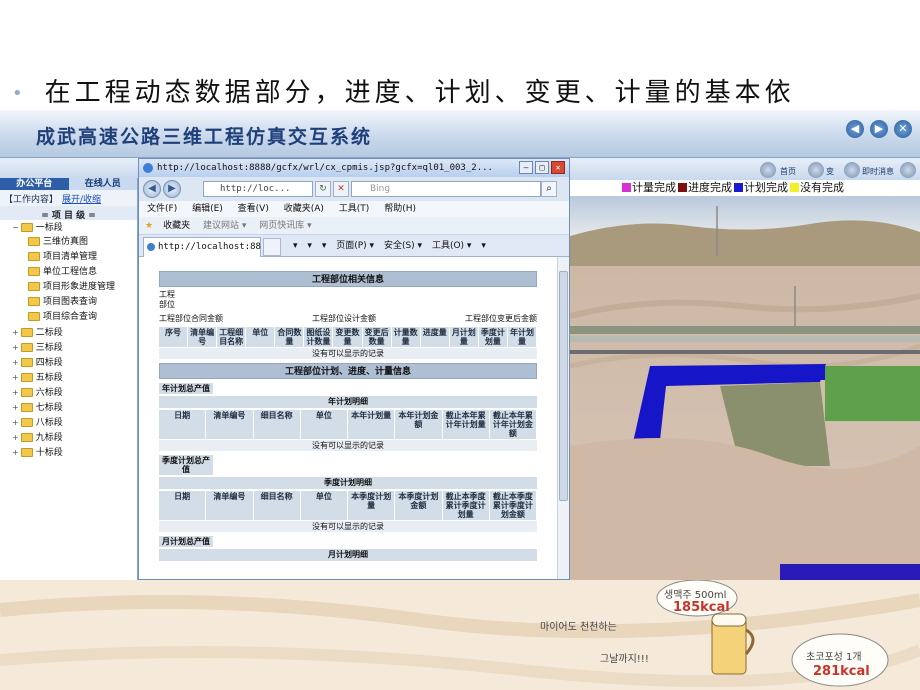 The height and width of the screenshot is (690, 920). Describe the element at coordinates (68, 407) in the screenshot. I see `tree-section: + 七标段` at that location.